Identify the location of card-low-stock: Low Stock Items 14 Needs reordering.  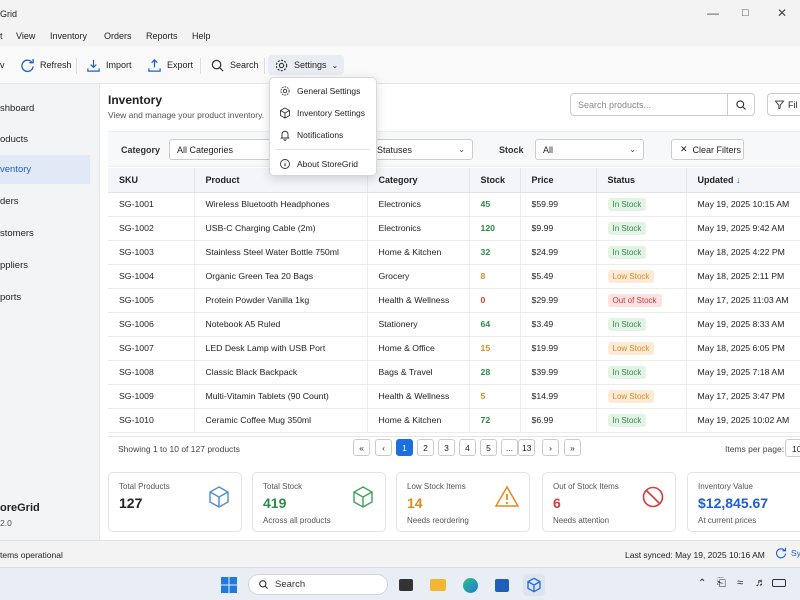
(463, 502).